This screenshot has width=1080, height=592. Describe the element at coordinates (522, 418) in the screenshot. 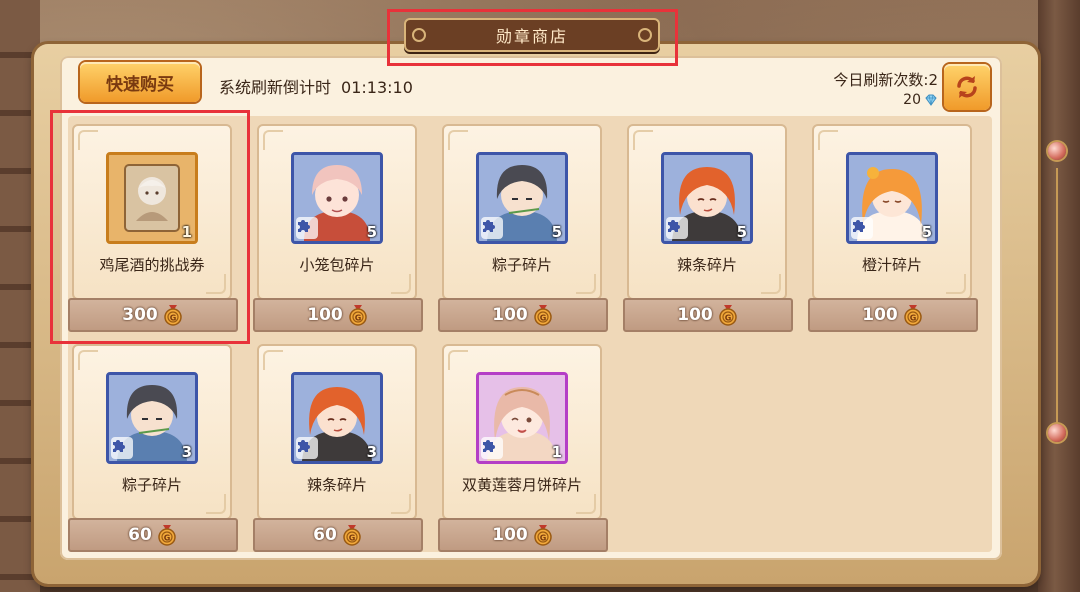

I see `item-portrait: 1` at that location.